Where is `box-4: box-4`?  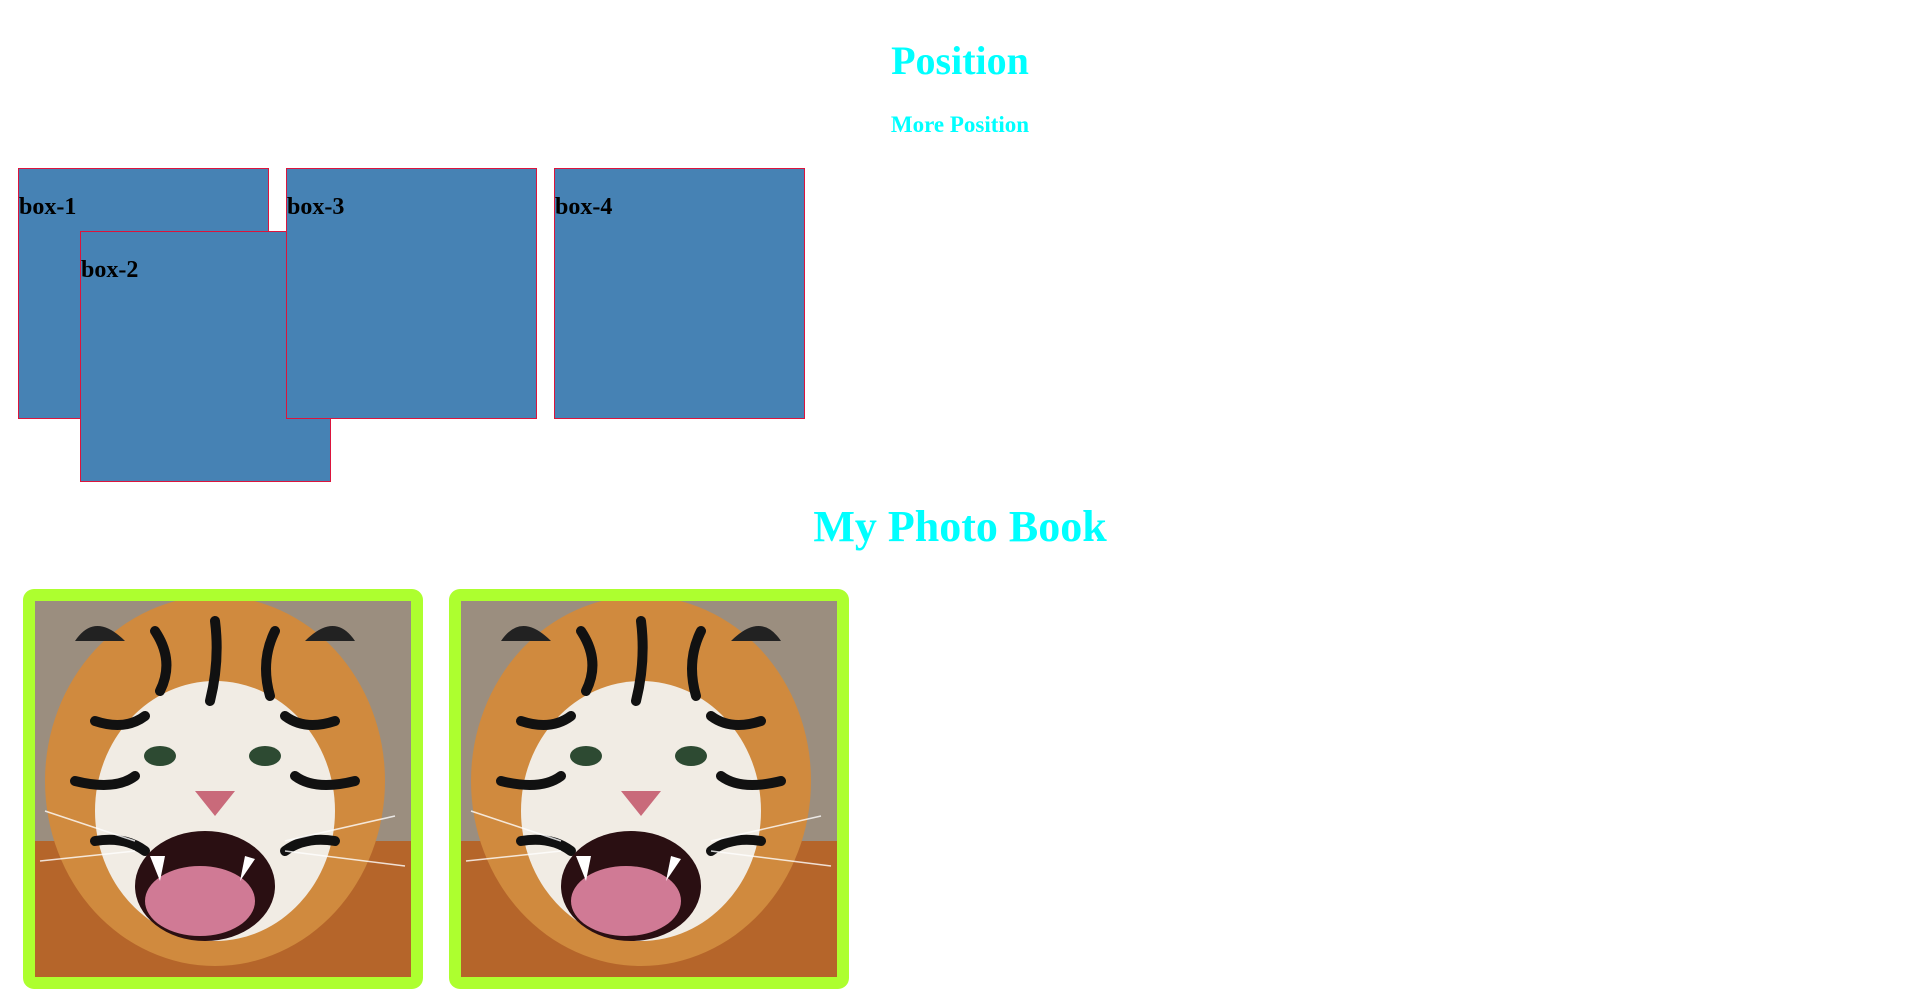
box-4: box-4 is located at coordinates (679, 293).